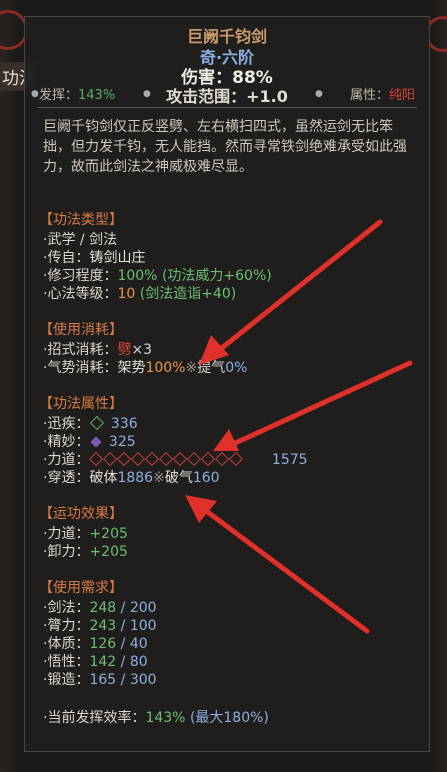 This screenshot has width=447, height=772. Describe the element at coordinates (100, 608) in the screenshot. I see `requirement-row: ·剑法：248 / 200` at that location.